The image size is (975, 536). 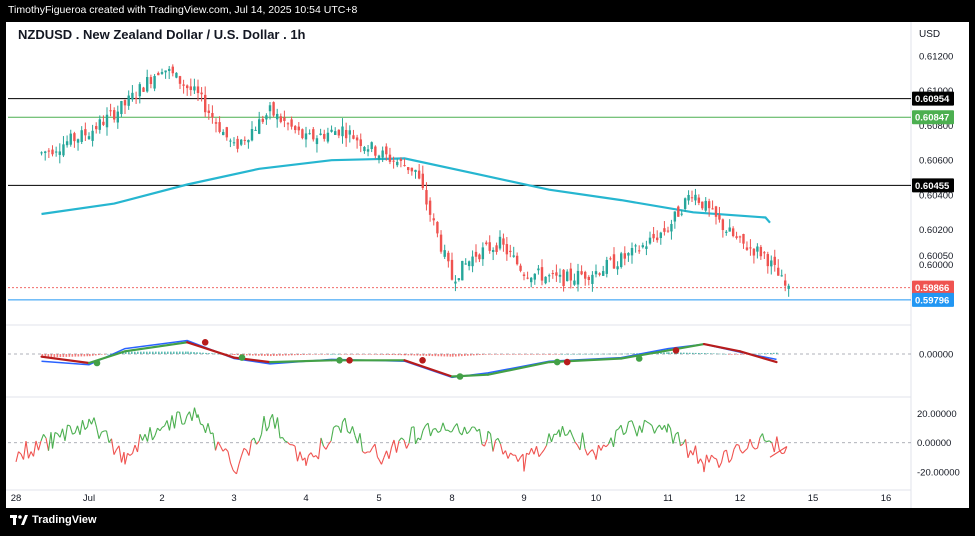 I want to click on time-tick-label: 9, so click(x=523, y=498).